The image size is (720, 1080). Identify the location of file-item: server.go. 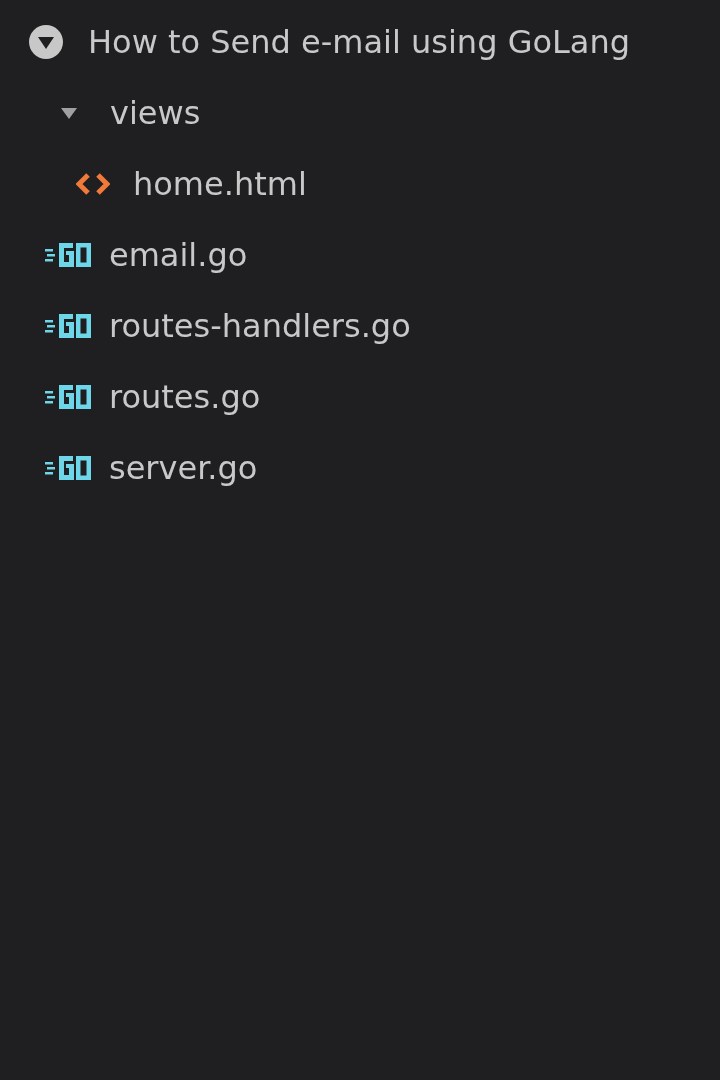
(183, 467).